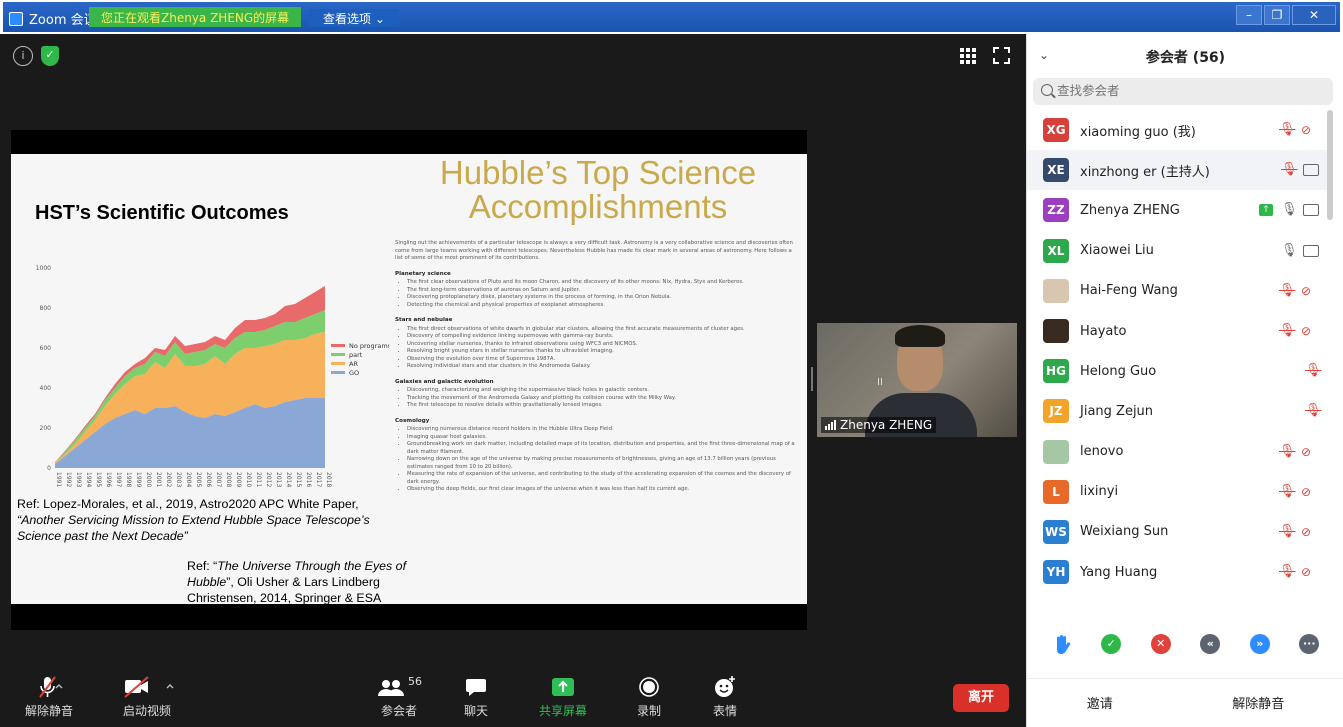  I want to click on shield-check-icon: ✓, so click(50, 56).